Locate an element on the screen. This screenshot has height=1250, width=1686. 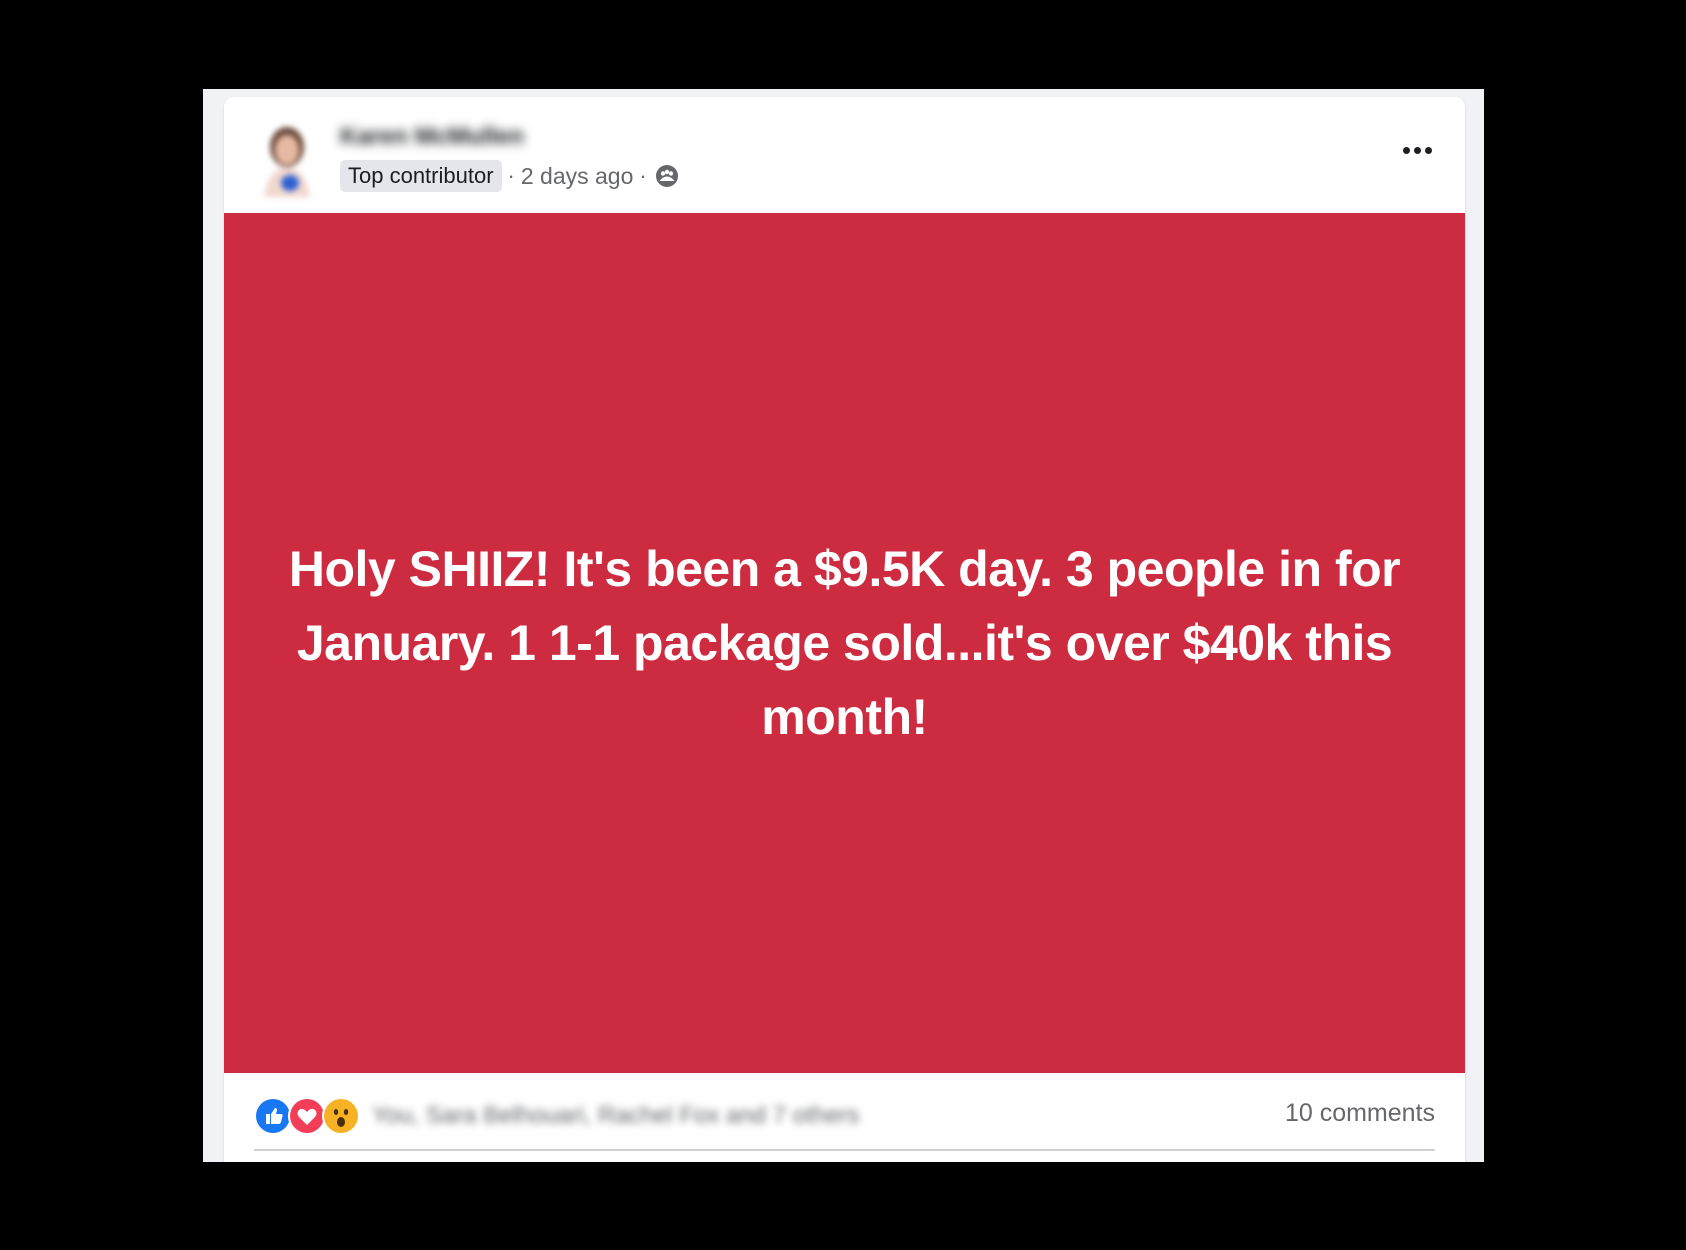
more-options-icon is located at coordinates (1417, 150).